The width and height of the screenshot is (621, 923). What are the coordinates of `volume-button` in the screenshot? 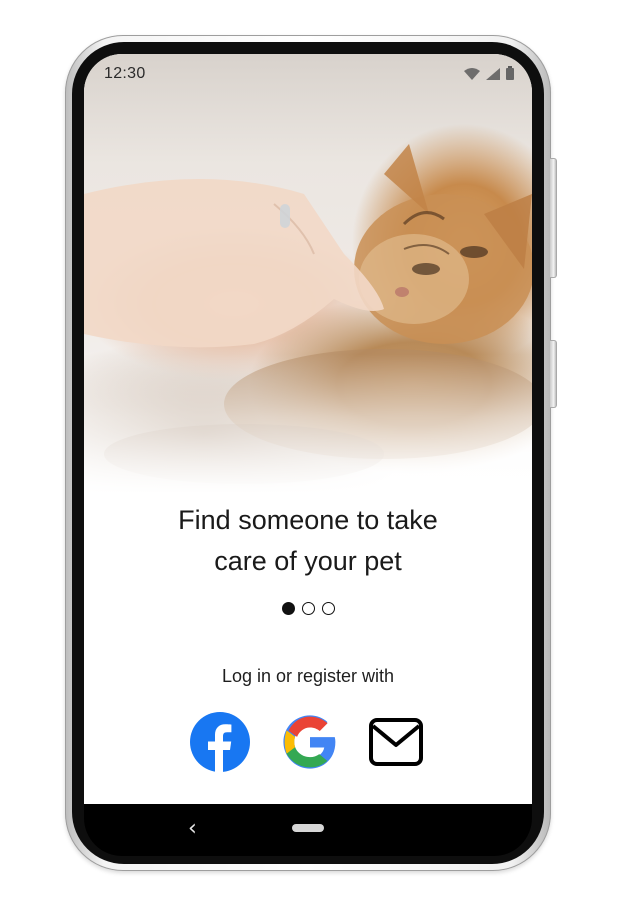 It's located at (553, 374).